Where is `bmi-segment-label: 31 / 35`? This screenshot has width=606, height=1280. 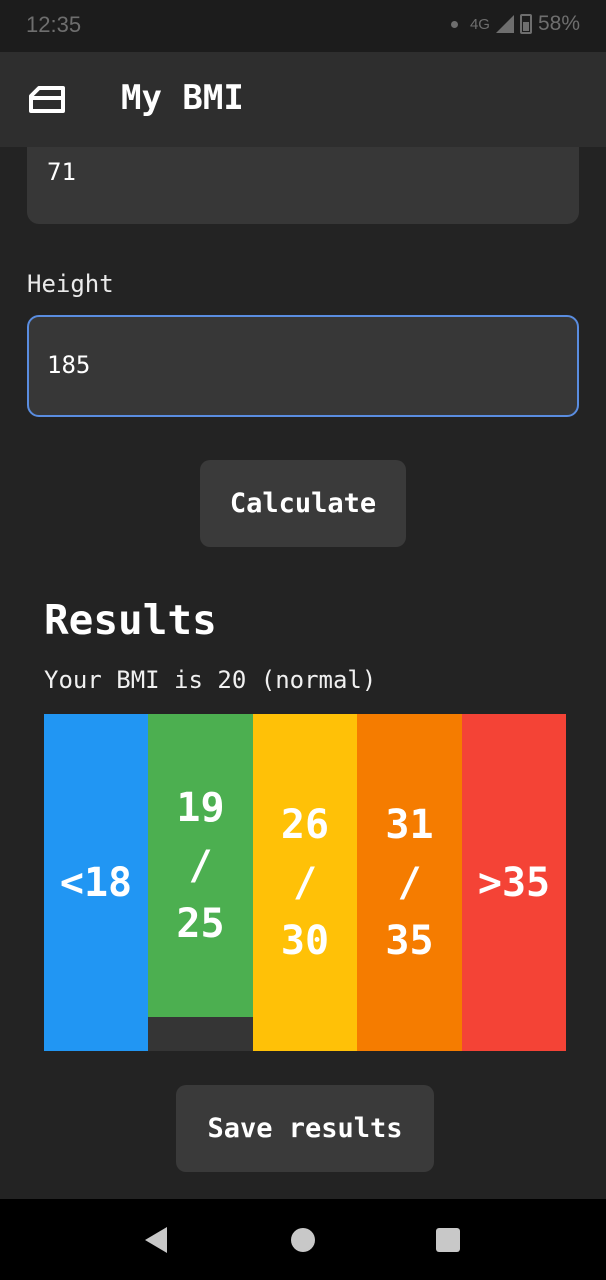
bmi-segment-label: 31 / 35 is located at coordinates (409, 882).